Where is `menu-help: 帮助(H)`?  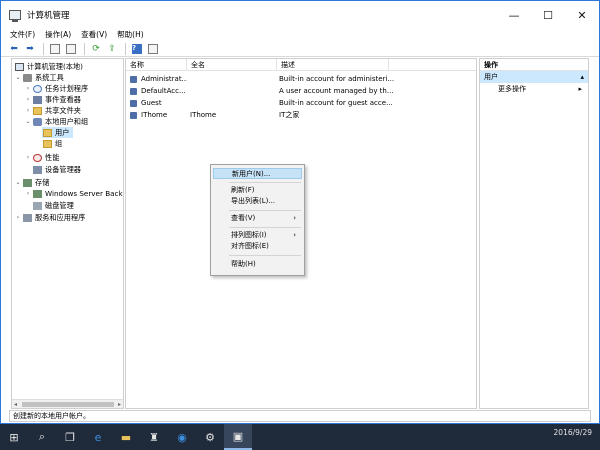 menu-help: 帮助(H) is located at coordinates (130, 35).